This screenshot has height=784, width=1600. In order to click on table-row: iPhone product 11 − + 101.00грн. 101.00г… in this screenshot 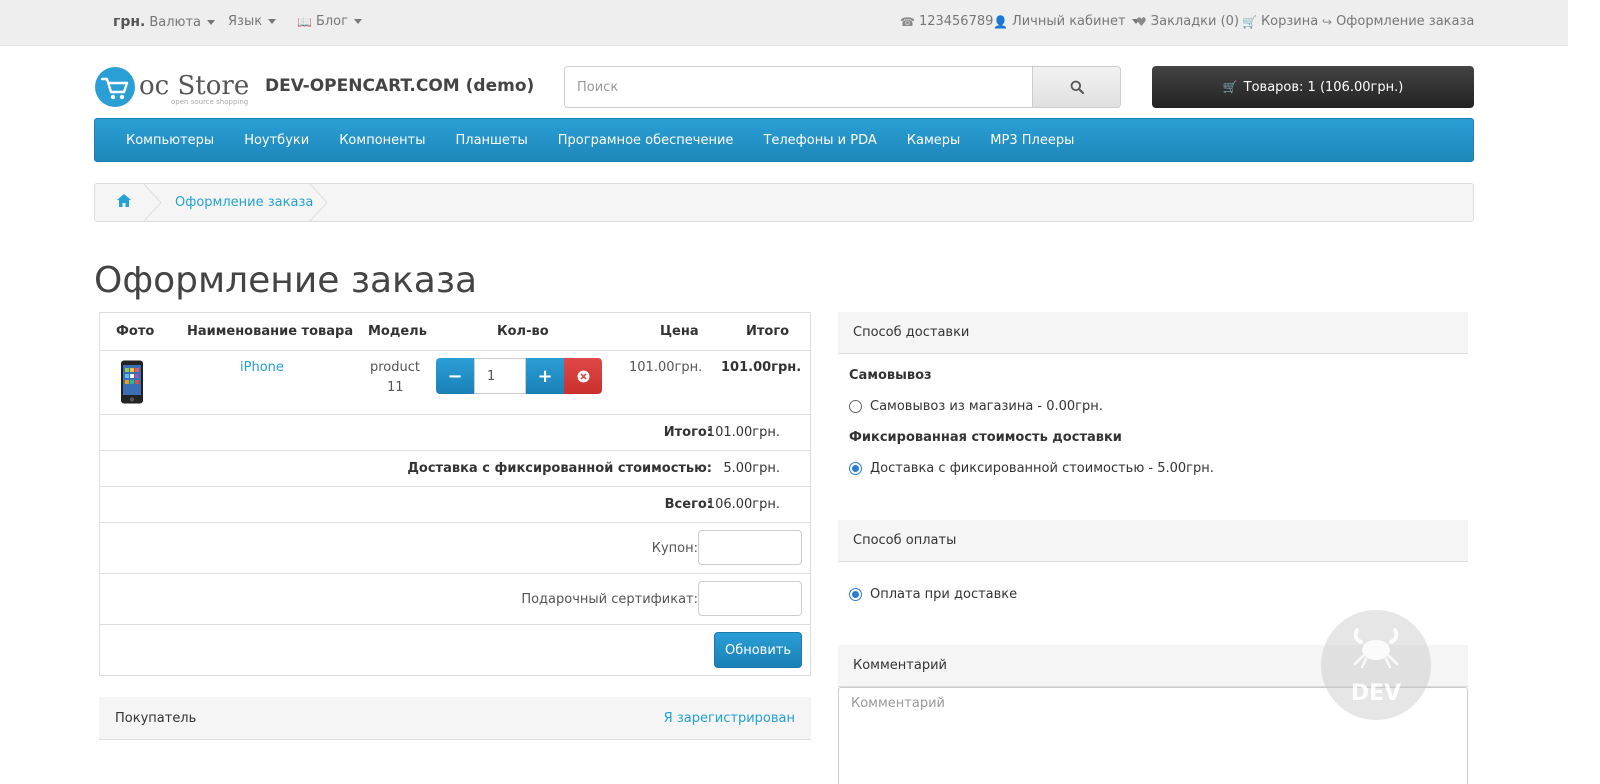, I will do `click(455, 383)`.